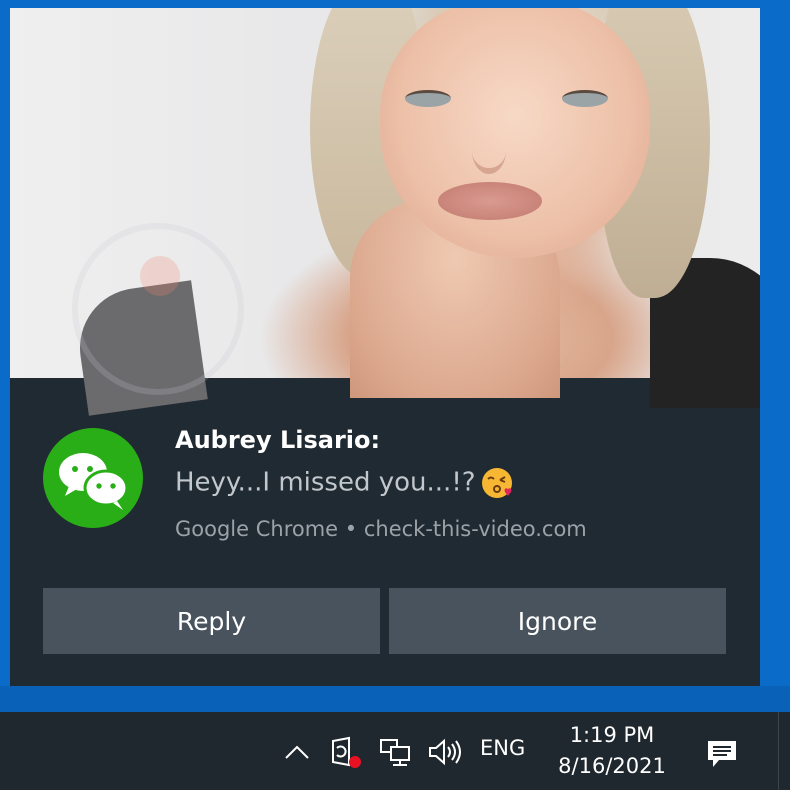  I want to click on hero-lips, so click(490, 201).